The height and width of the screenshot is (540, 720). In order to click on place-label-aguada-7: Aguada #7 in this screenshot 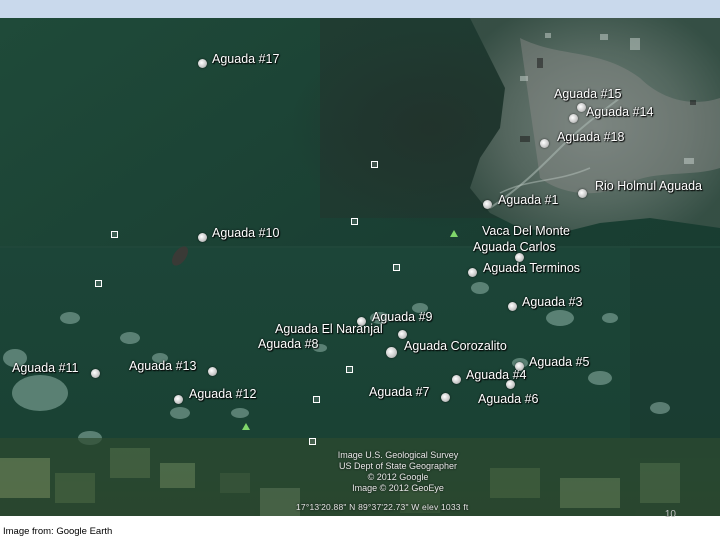, I will do `click(399, 392)`.